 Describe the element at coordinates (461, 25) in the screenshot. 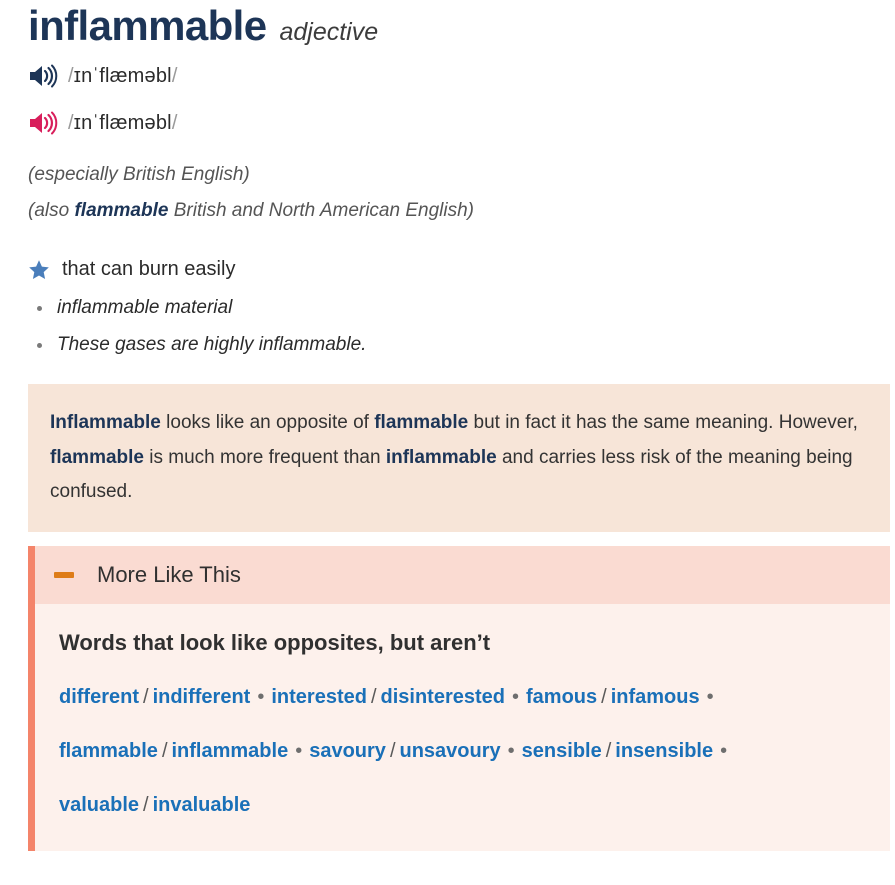

I see `headword-line: inflammable adjective` at that location.